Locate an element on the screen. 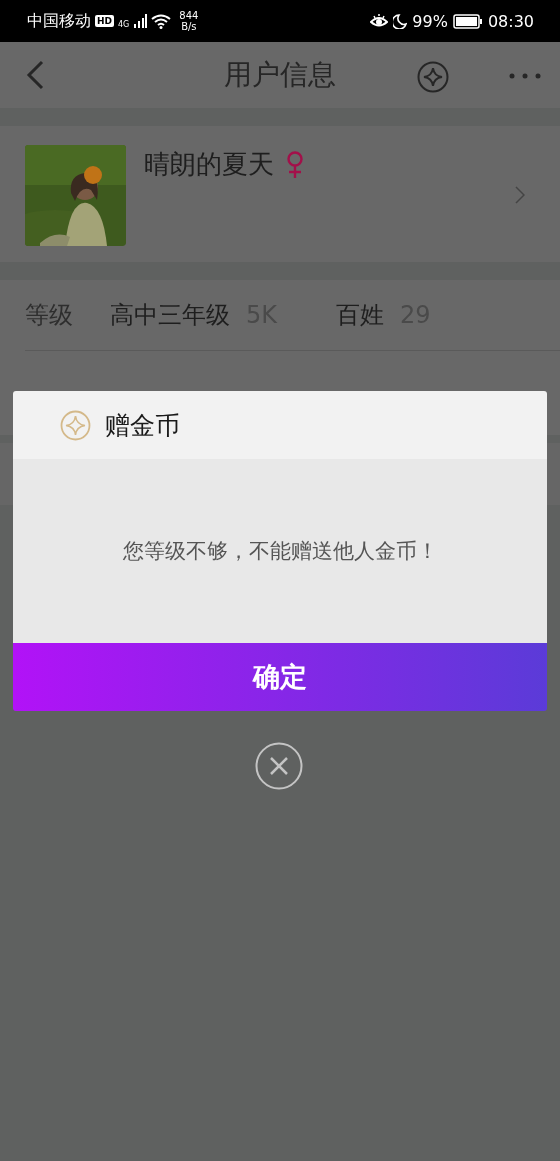 This screenshot has height=1161, width=560. signal-icon is located at coordinates (140, 21).